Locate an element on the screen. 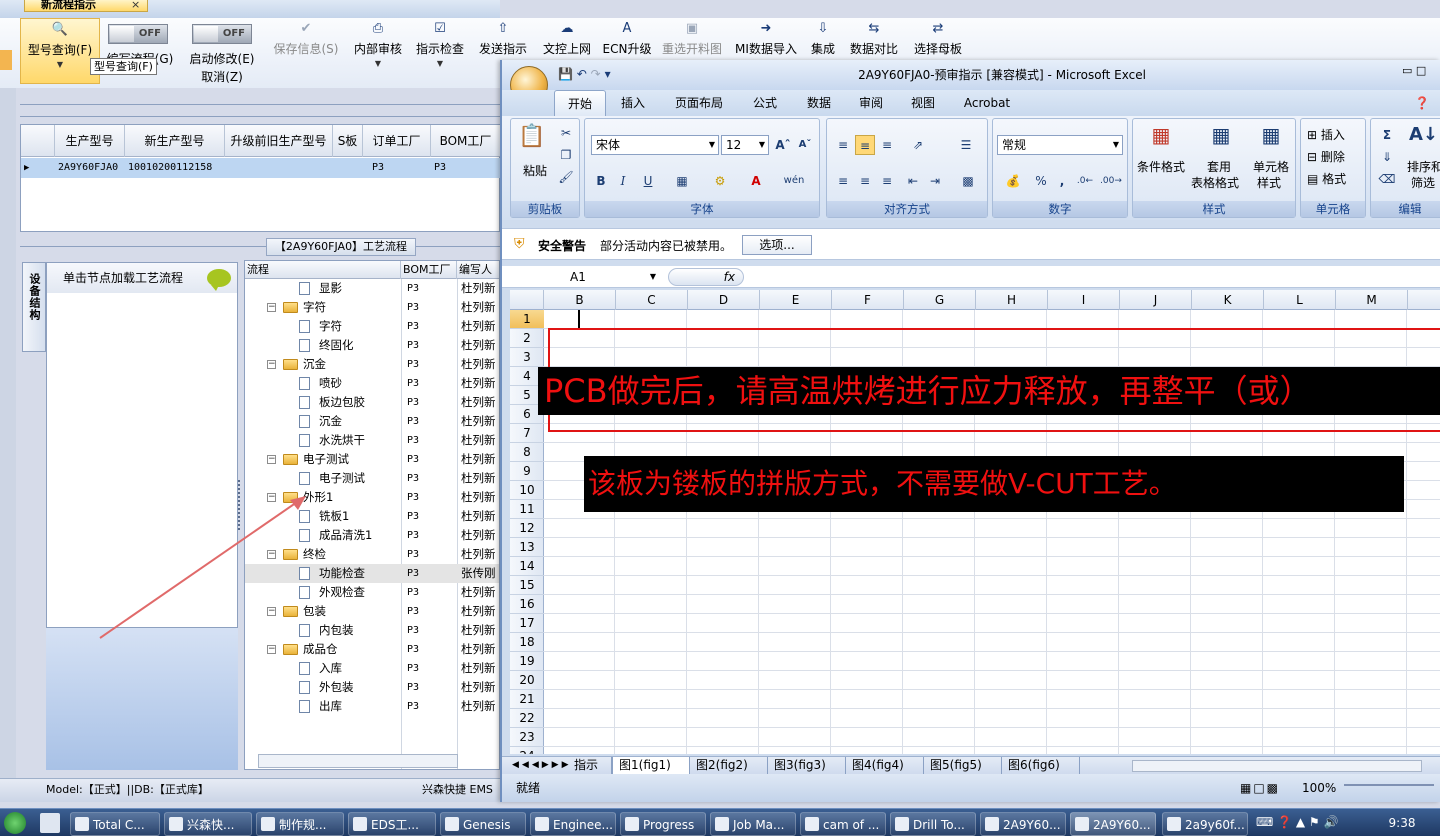  accounting-format-icon: 💰 is located at coordinates (1013, 181).